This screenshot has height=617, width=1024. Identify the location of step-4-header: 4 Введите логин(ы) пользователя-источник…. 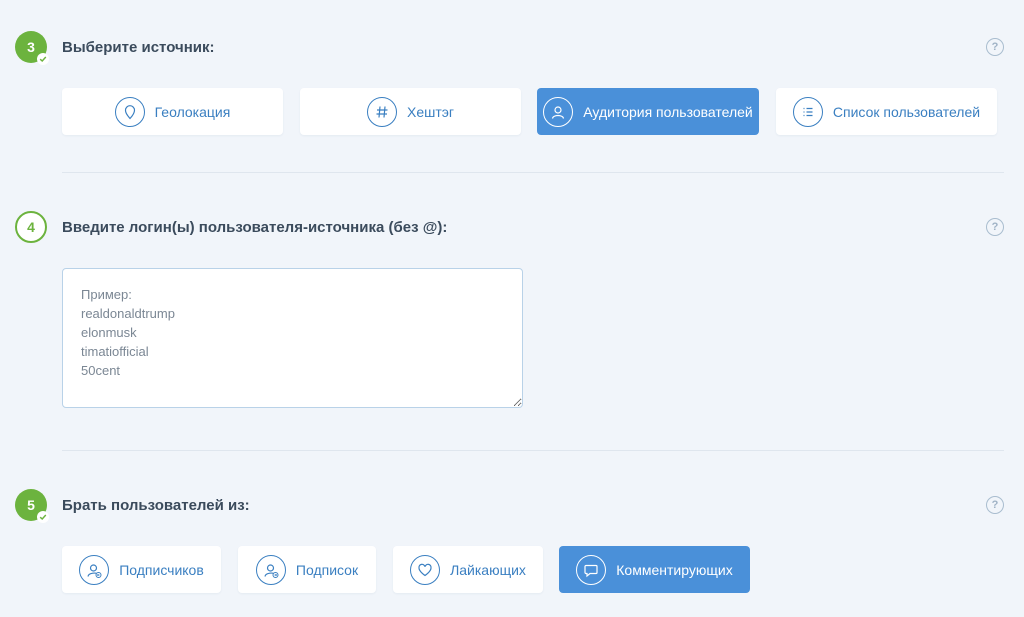
(509, 227).